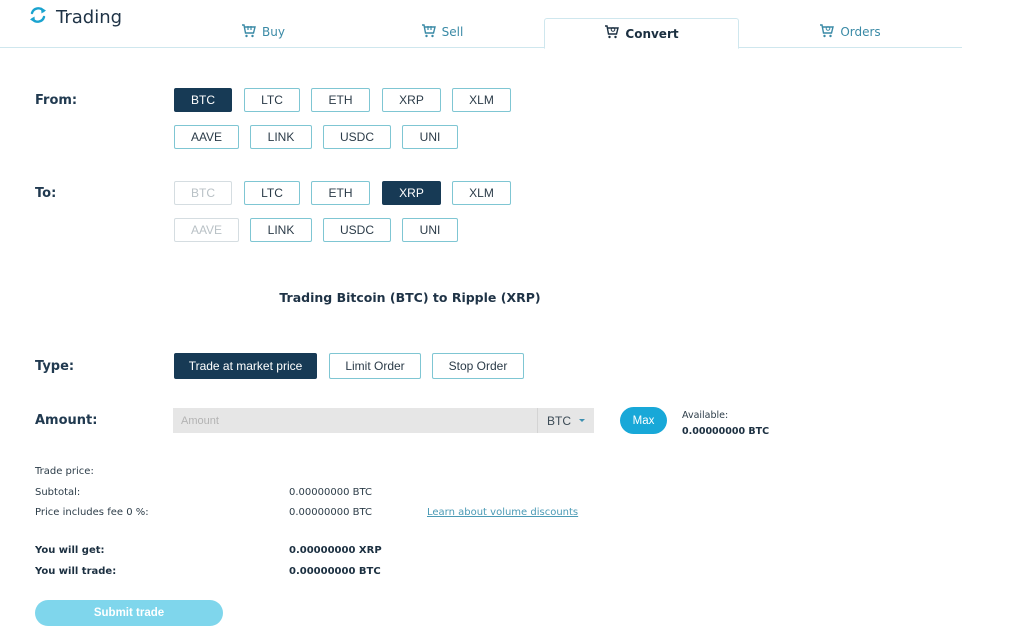 The width and height of the screenshot is (1024, 644). I want to click on to-label: To:, so click(46, 193).